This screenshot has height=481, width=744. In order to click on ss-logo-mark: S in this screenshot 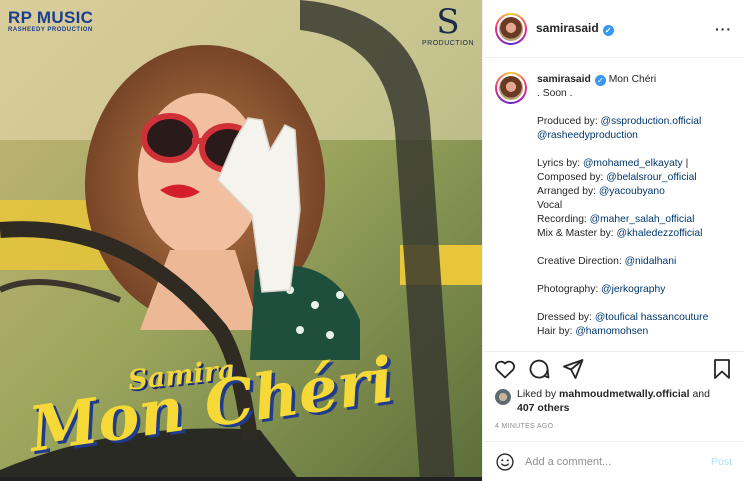, I will do `click(448, 22)`.